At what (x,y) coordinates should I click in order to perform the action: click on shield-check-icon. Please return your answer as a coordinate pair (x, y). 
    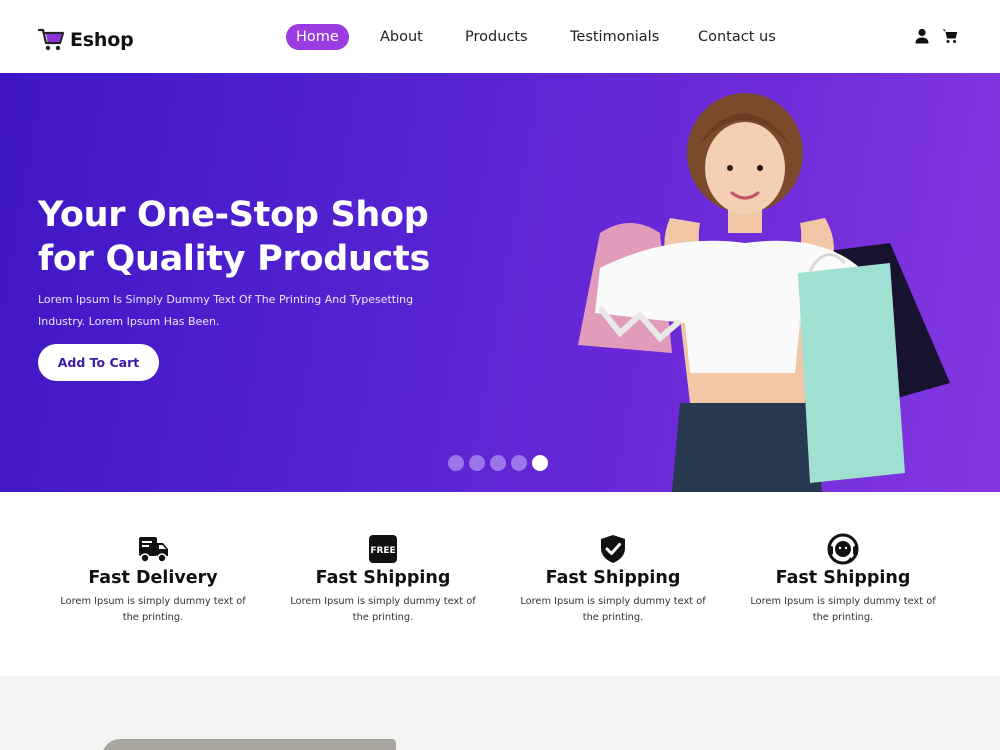
    Looking at the image, I should click on (613, 549).